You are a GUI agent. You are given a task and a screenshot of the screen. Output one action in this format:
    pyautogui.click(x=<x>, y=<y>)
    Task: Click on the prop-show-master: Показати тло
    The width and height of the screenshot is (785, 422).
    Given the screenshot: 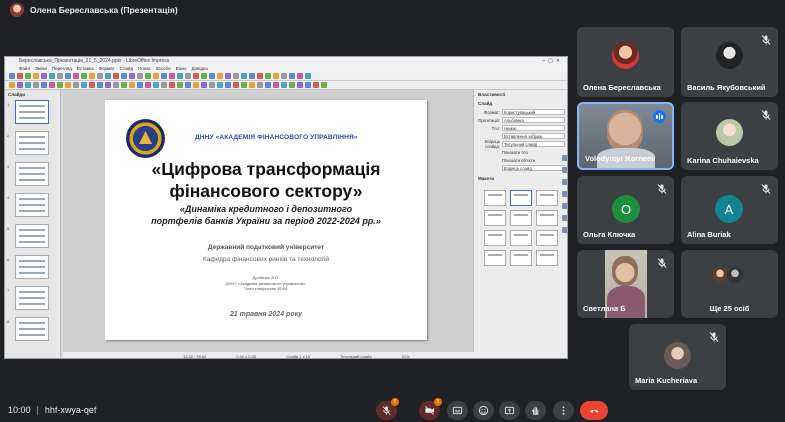 What is the action you would take?
    pyautogui.click(x=520, y=152)
    